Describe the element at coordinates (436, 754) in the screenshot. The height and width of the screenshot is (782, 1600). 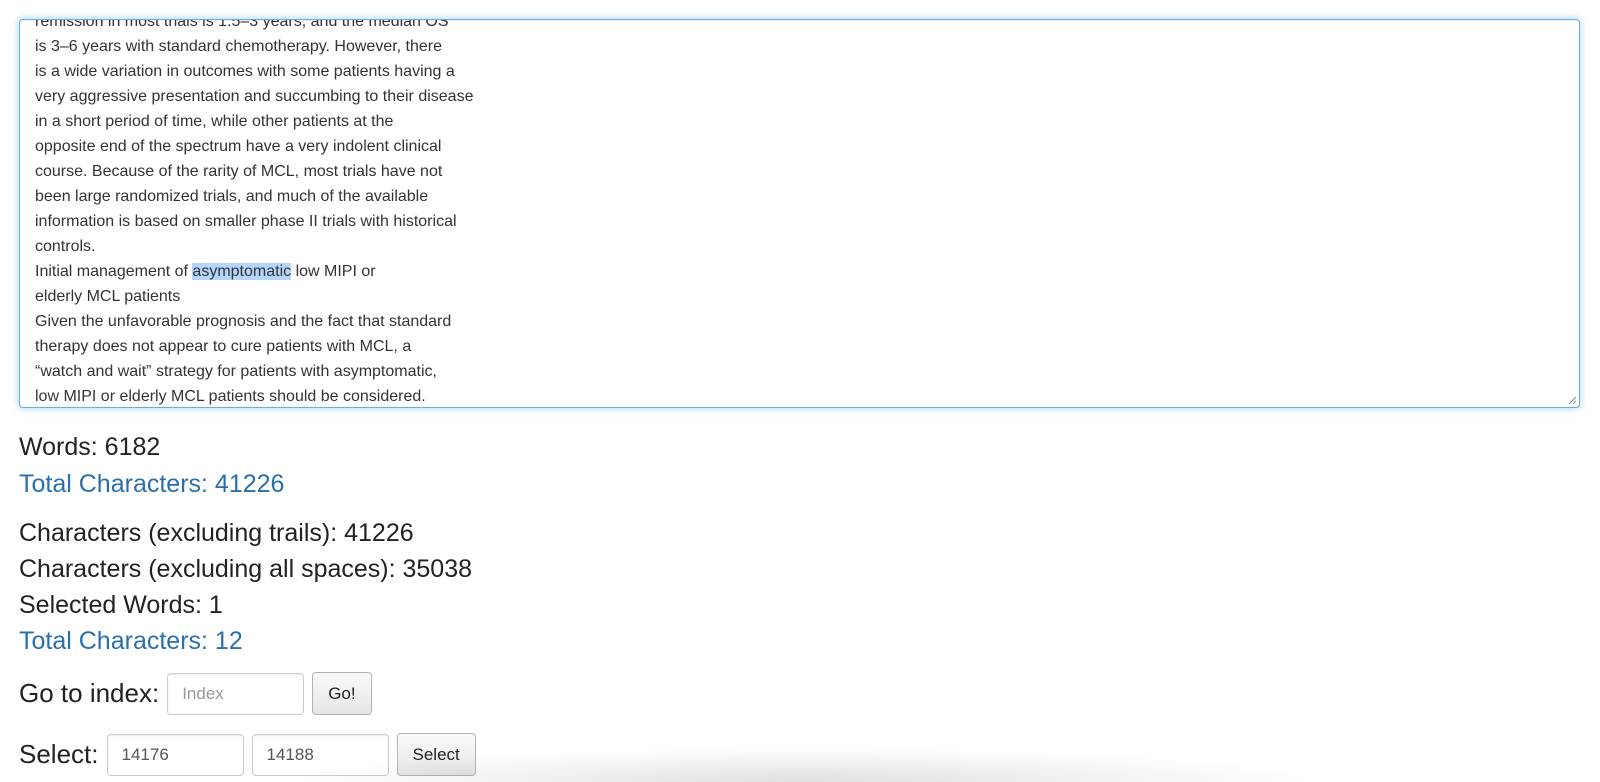
I see `select-button: Select` at that location.